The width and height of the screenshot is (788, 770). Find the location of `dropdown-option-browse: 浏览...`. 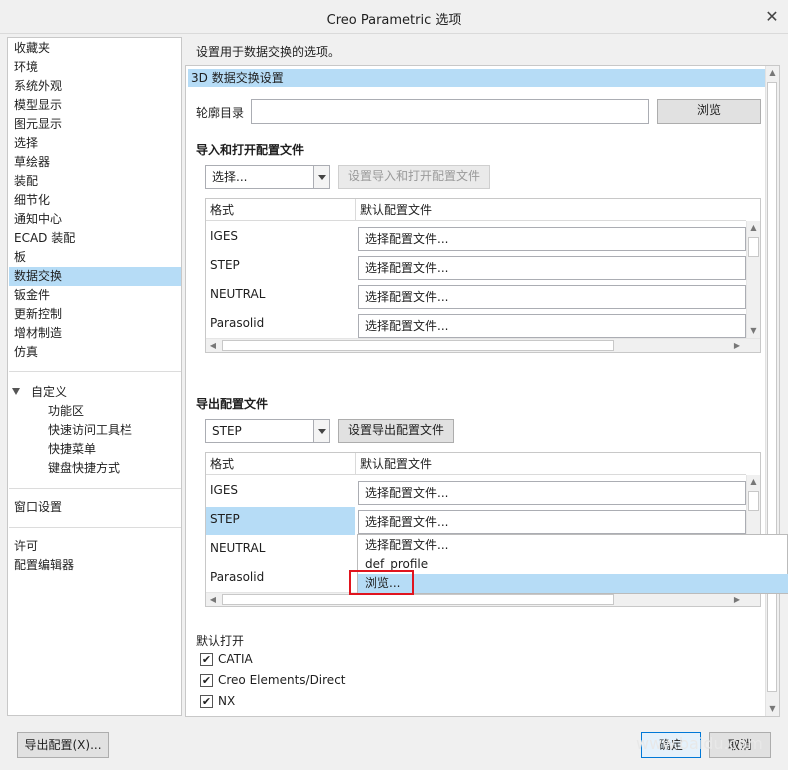

dropdown-option-browse: 浏览... is located at coordinates (573, 583).